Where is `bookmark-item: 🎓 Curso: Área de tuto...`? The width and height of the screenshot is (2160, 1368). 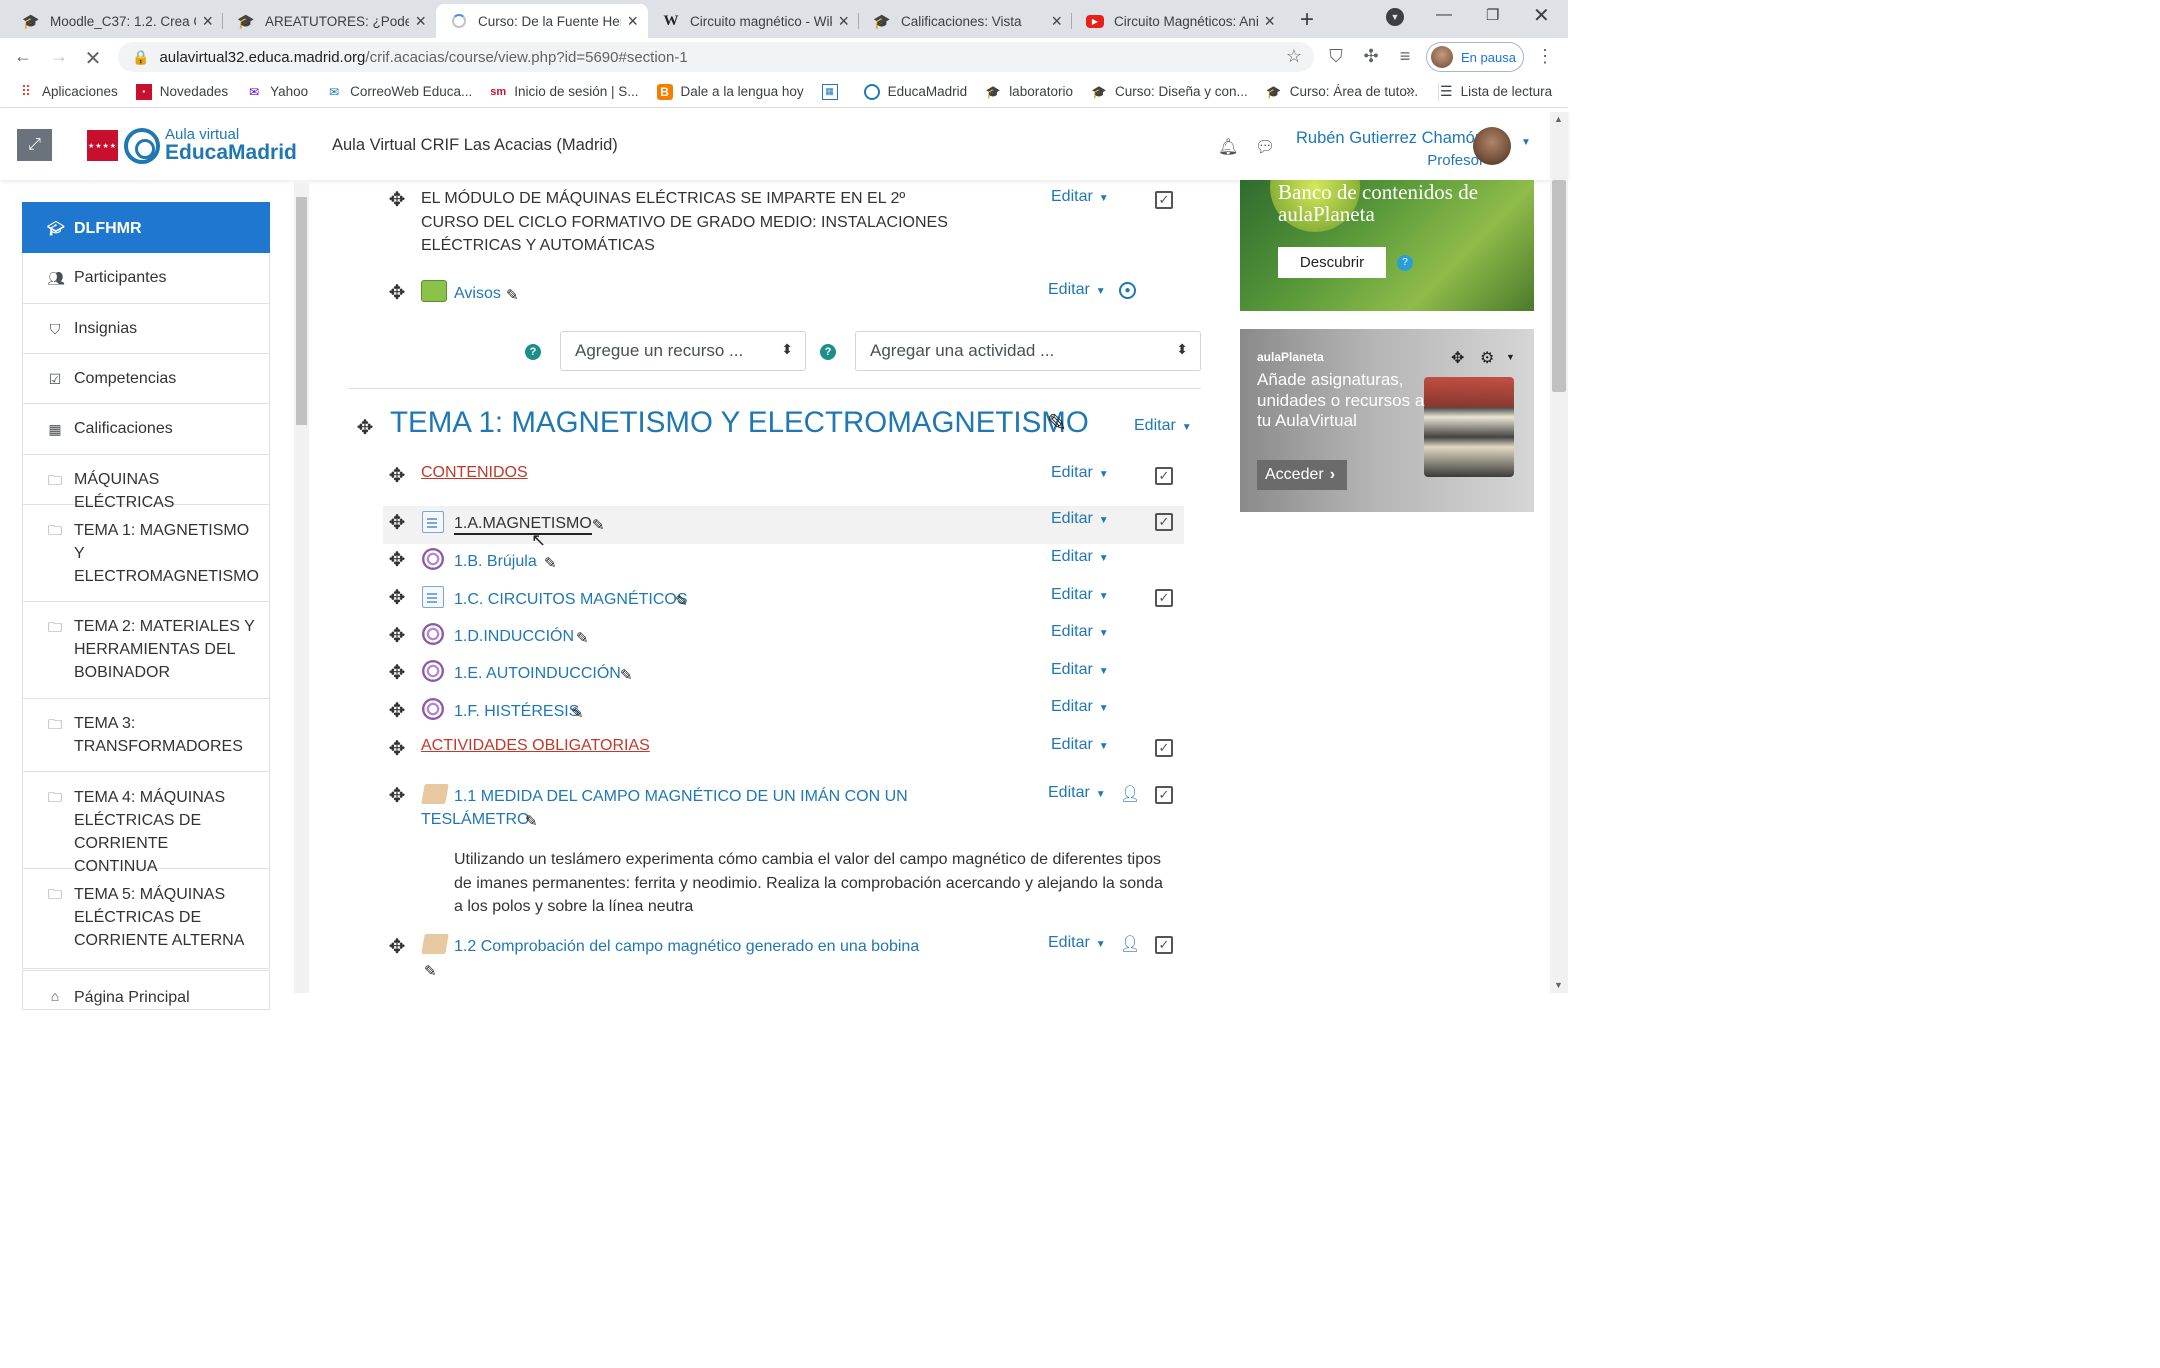
bookmark-item: 🎓 Curso: Área de tuto... is located at coordinates (1342, 92).